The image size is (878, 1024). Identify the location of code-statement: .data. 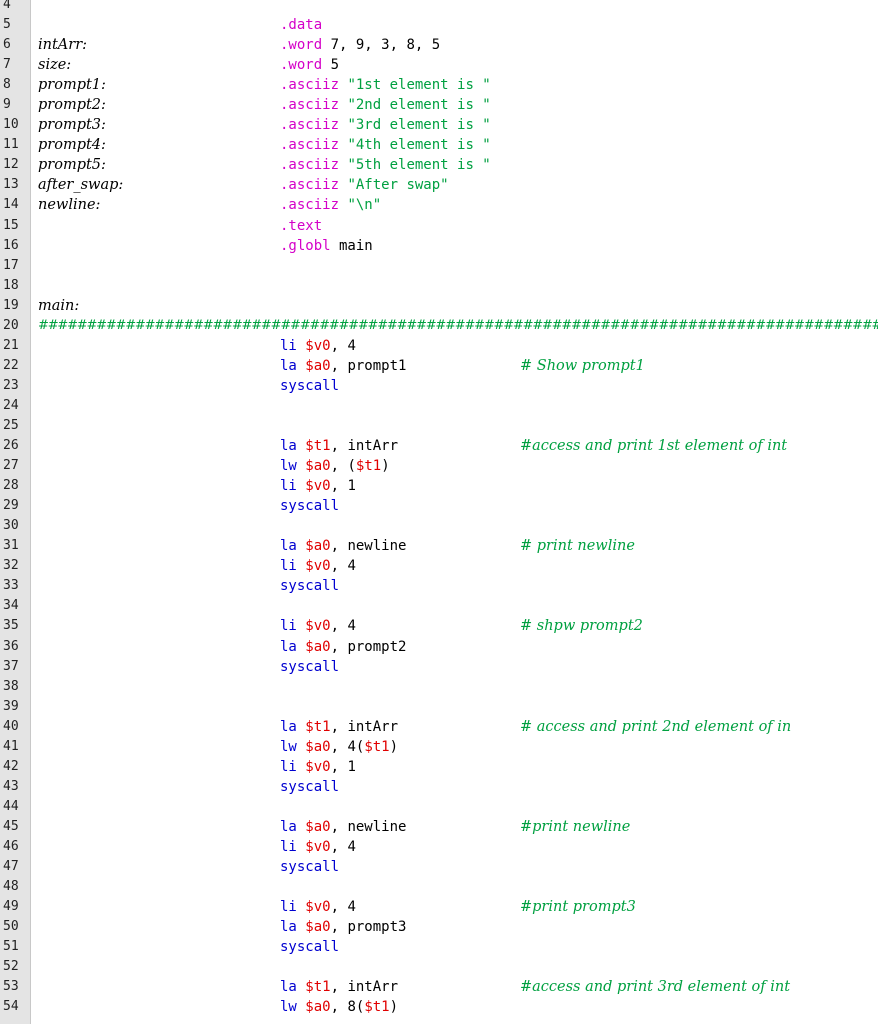
(301, 25).